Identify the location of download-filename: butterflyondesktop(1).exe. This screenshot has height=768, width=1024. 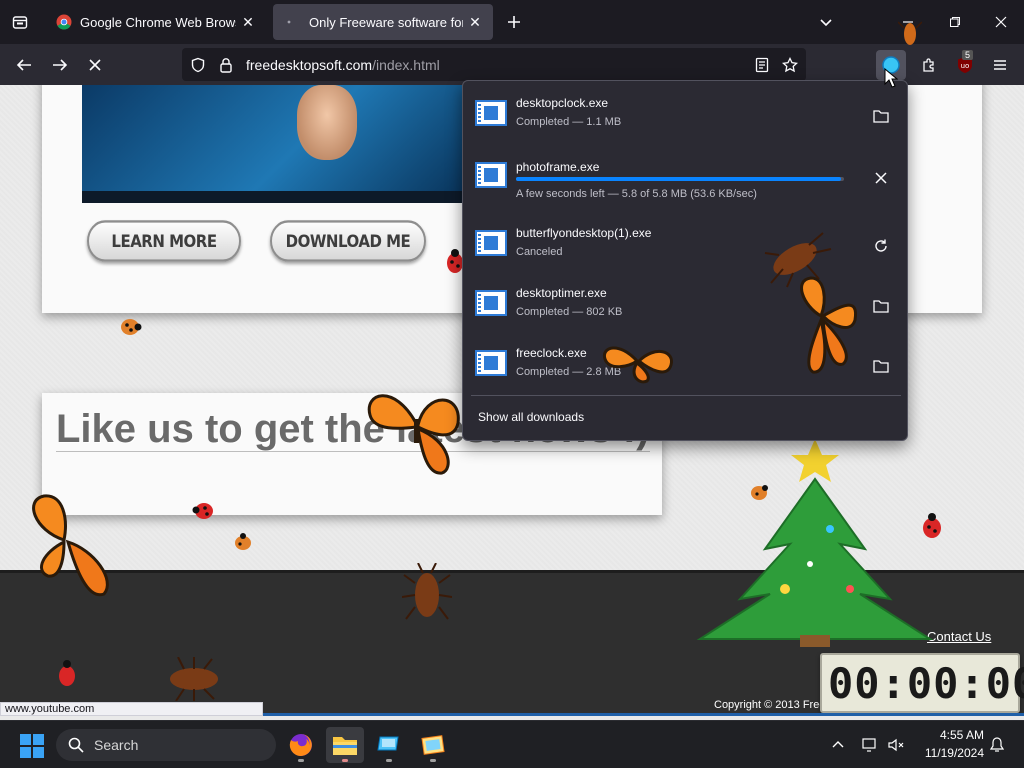
(584, 233).